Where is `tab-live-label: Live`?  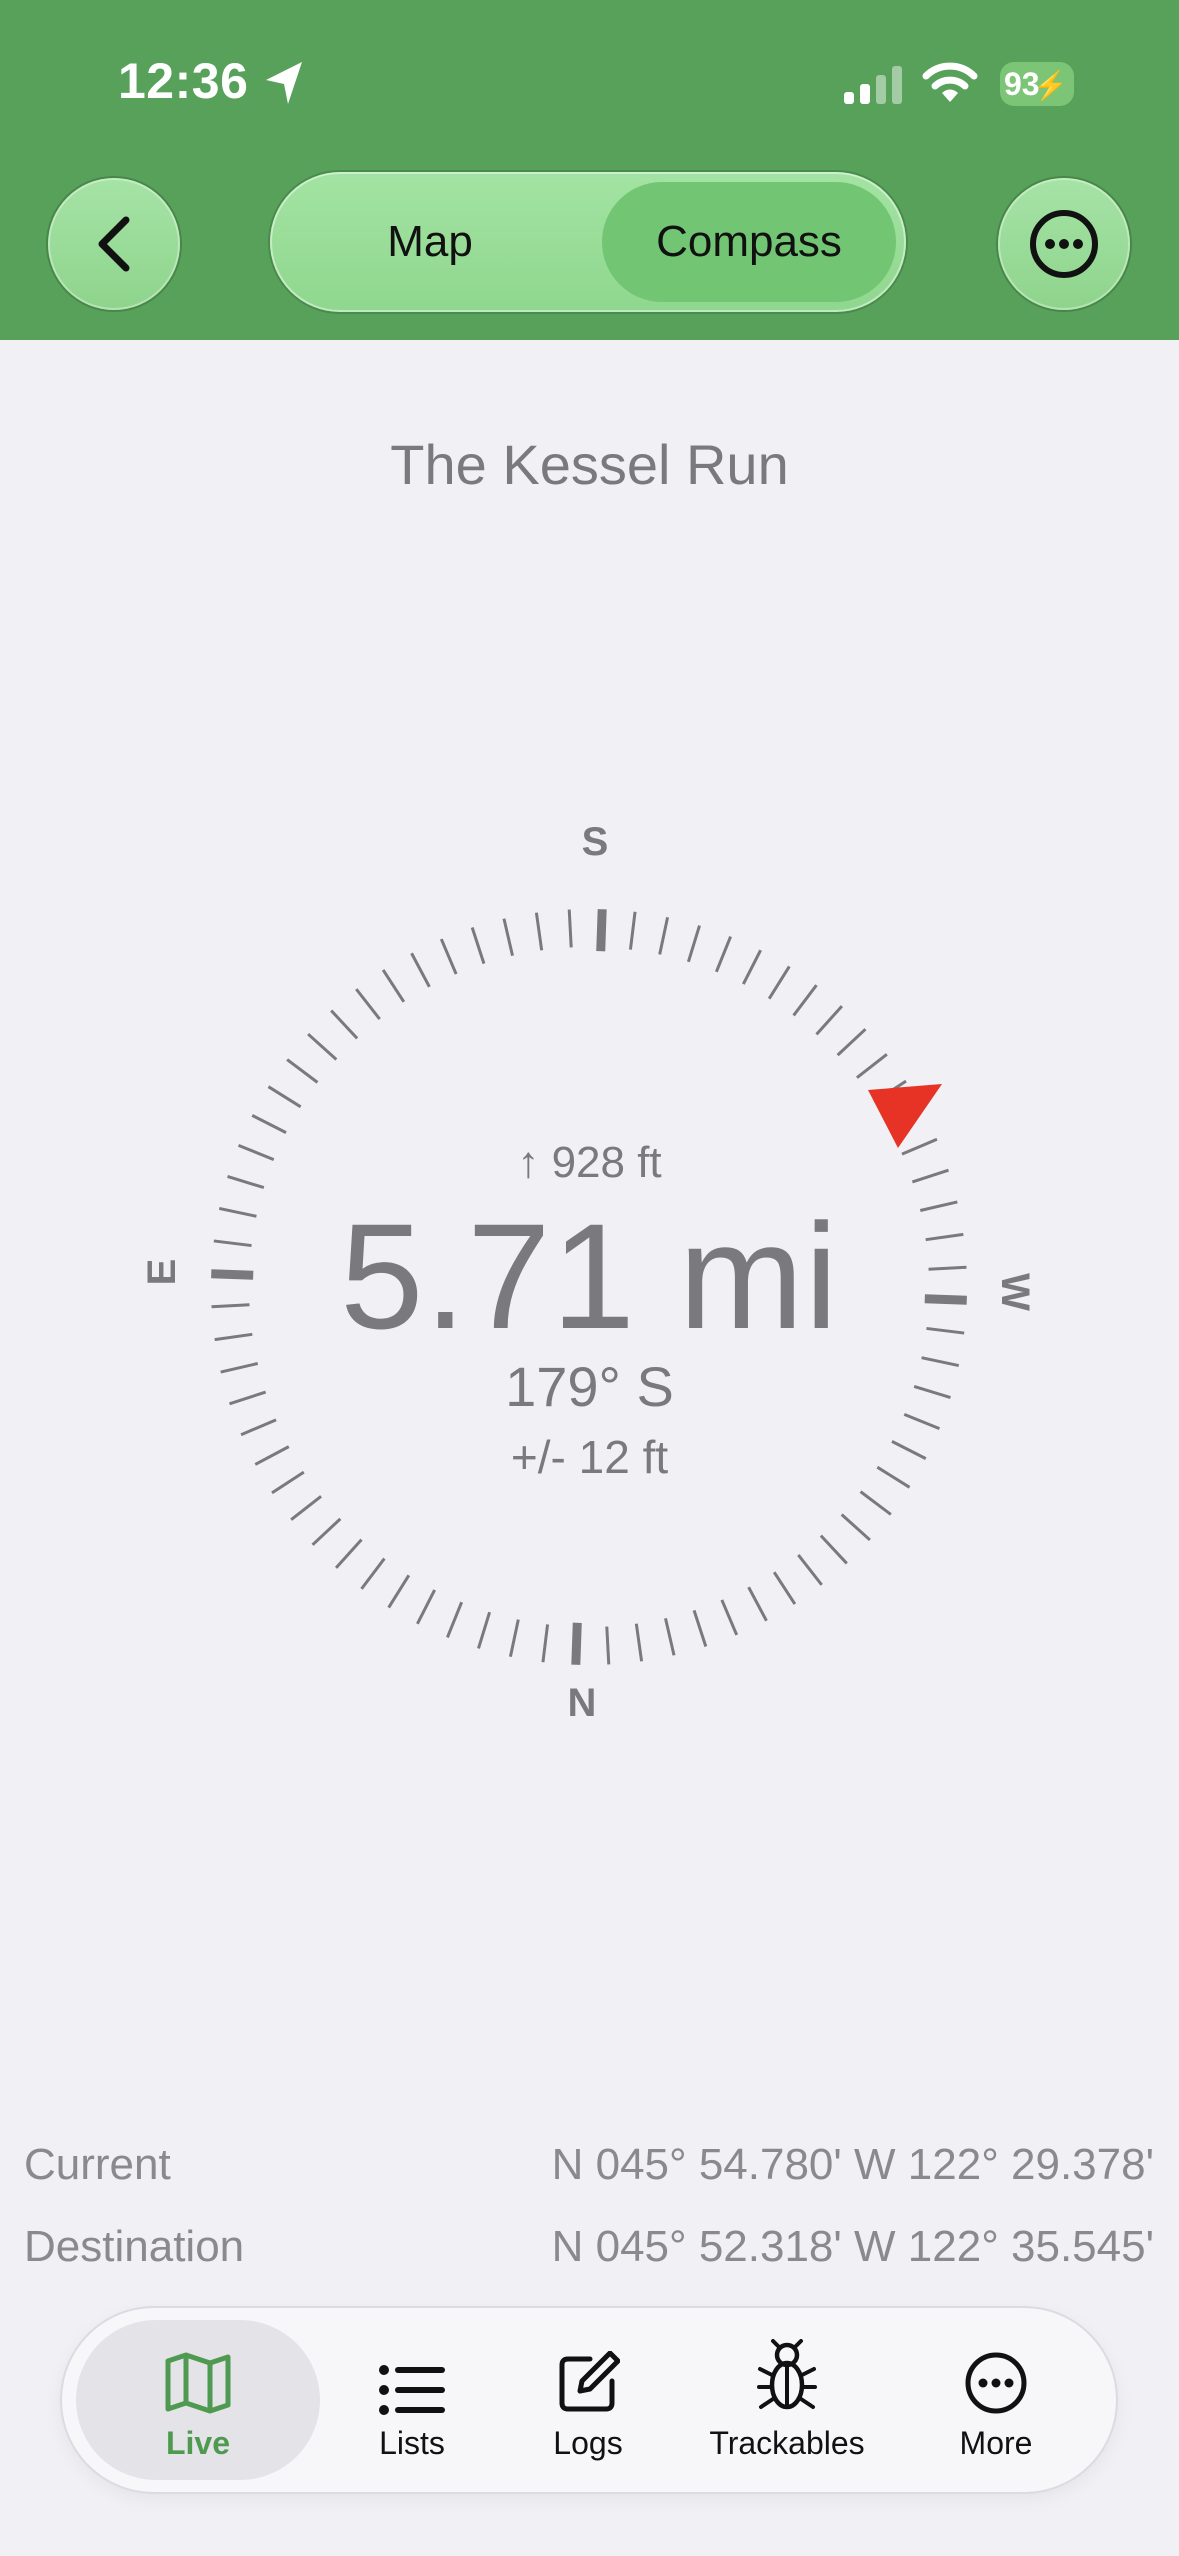 tab-live-label: Live is located at coordinates (198, 2442).